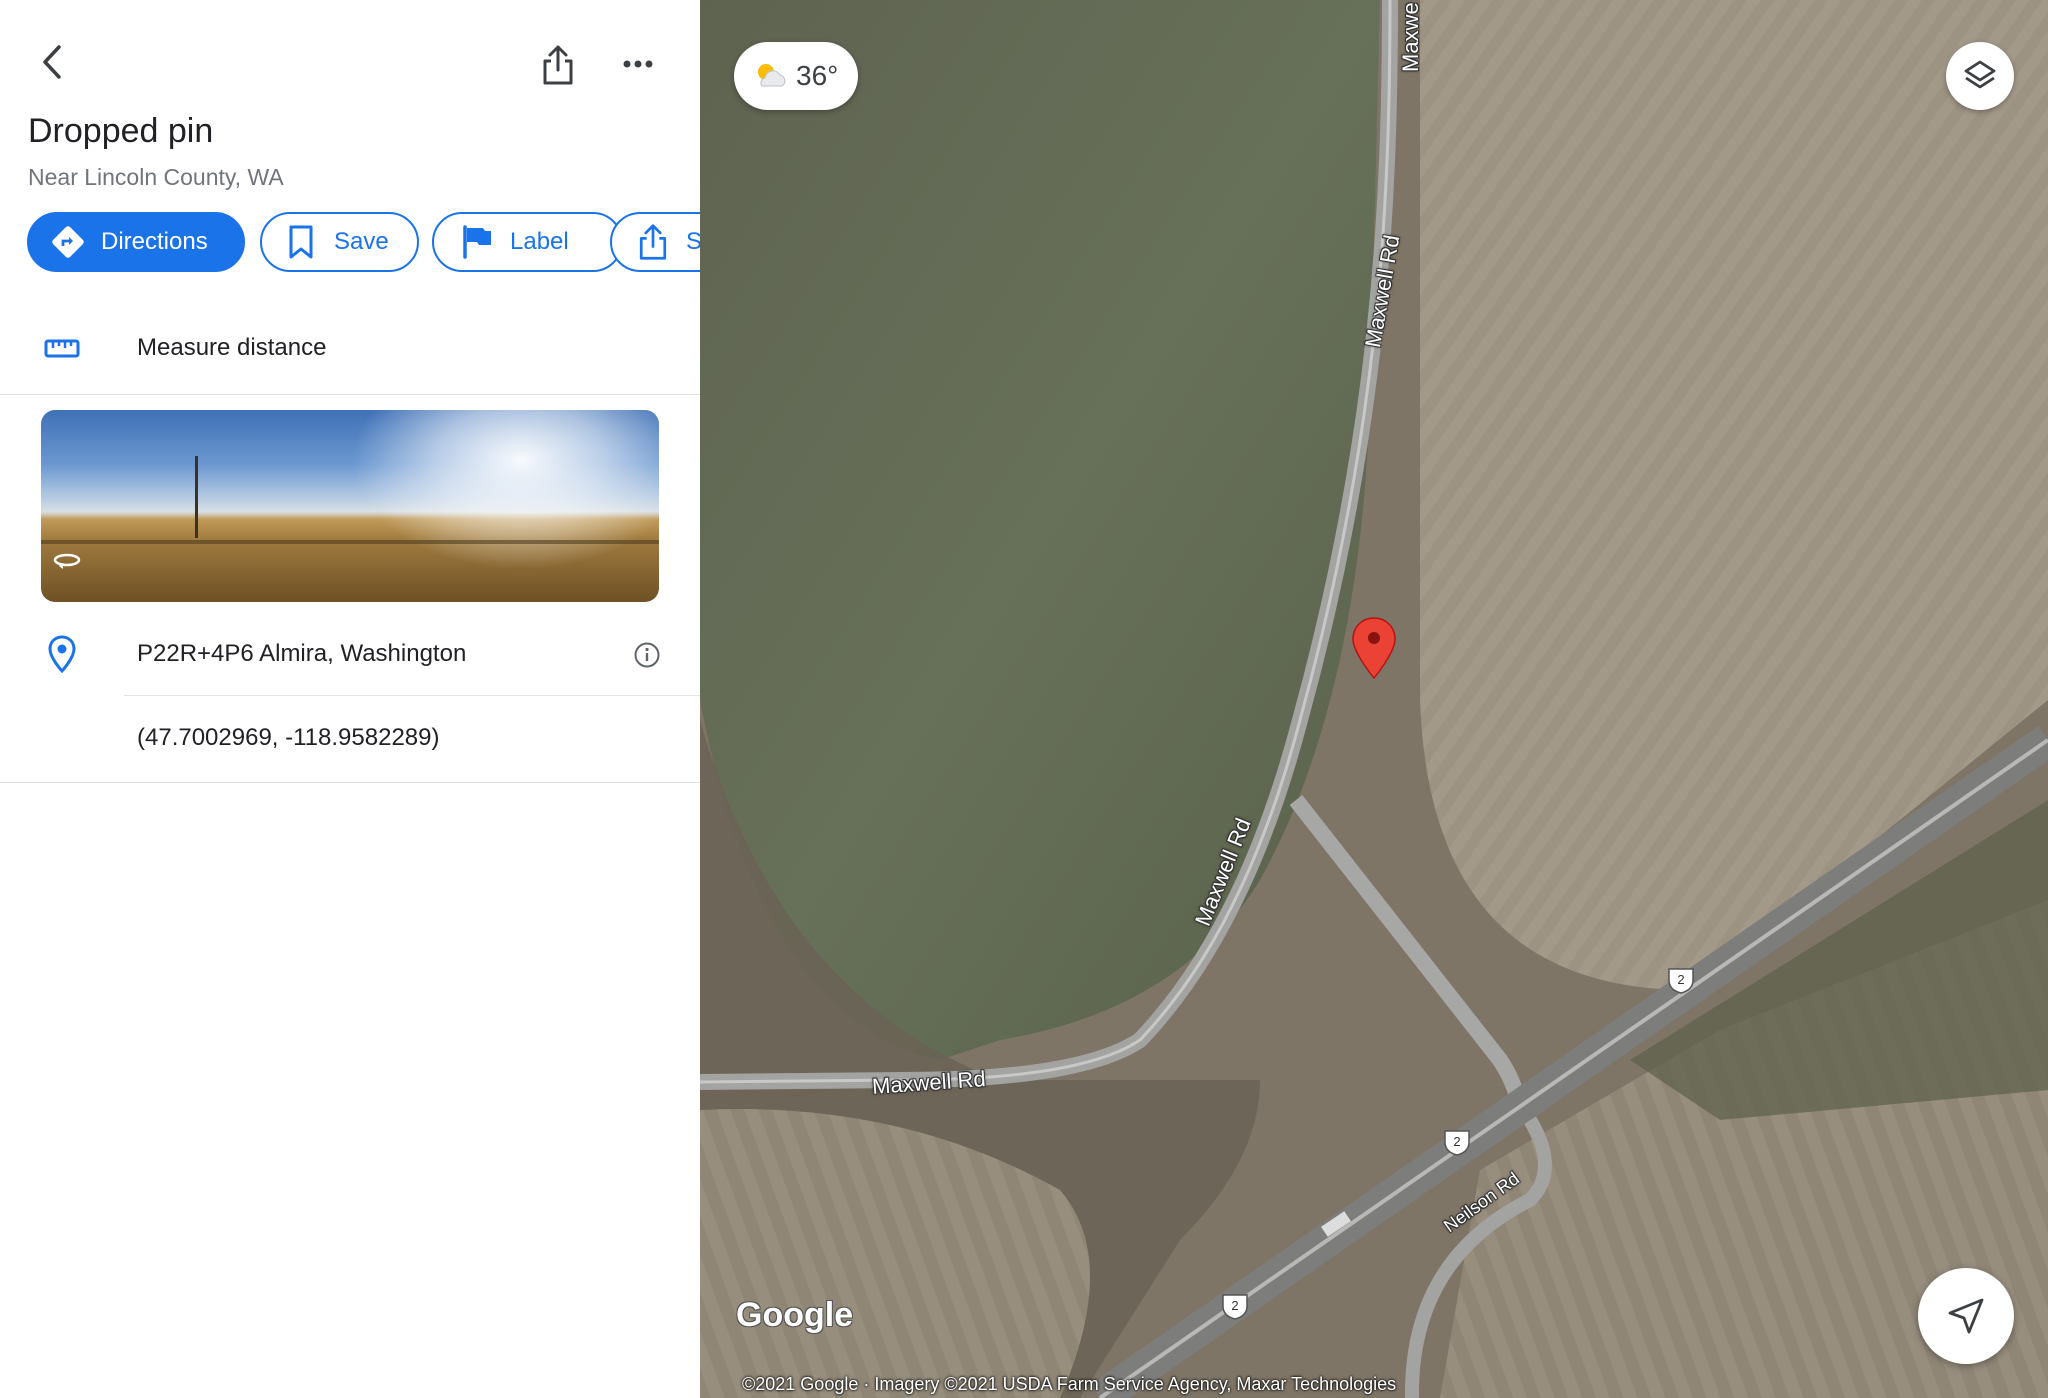 The height and width of the screenshot is (1398, 2048). What do you see at coordinates (62, 654) in the screenshot?
I see `location-pin-icon` at bounding box center [62, 654].